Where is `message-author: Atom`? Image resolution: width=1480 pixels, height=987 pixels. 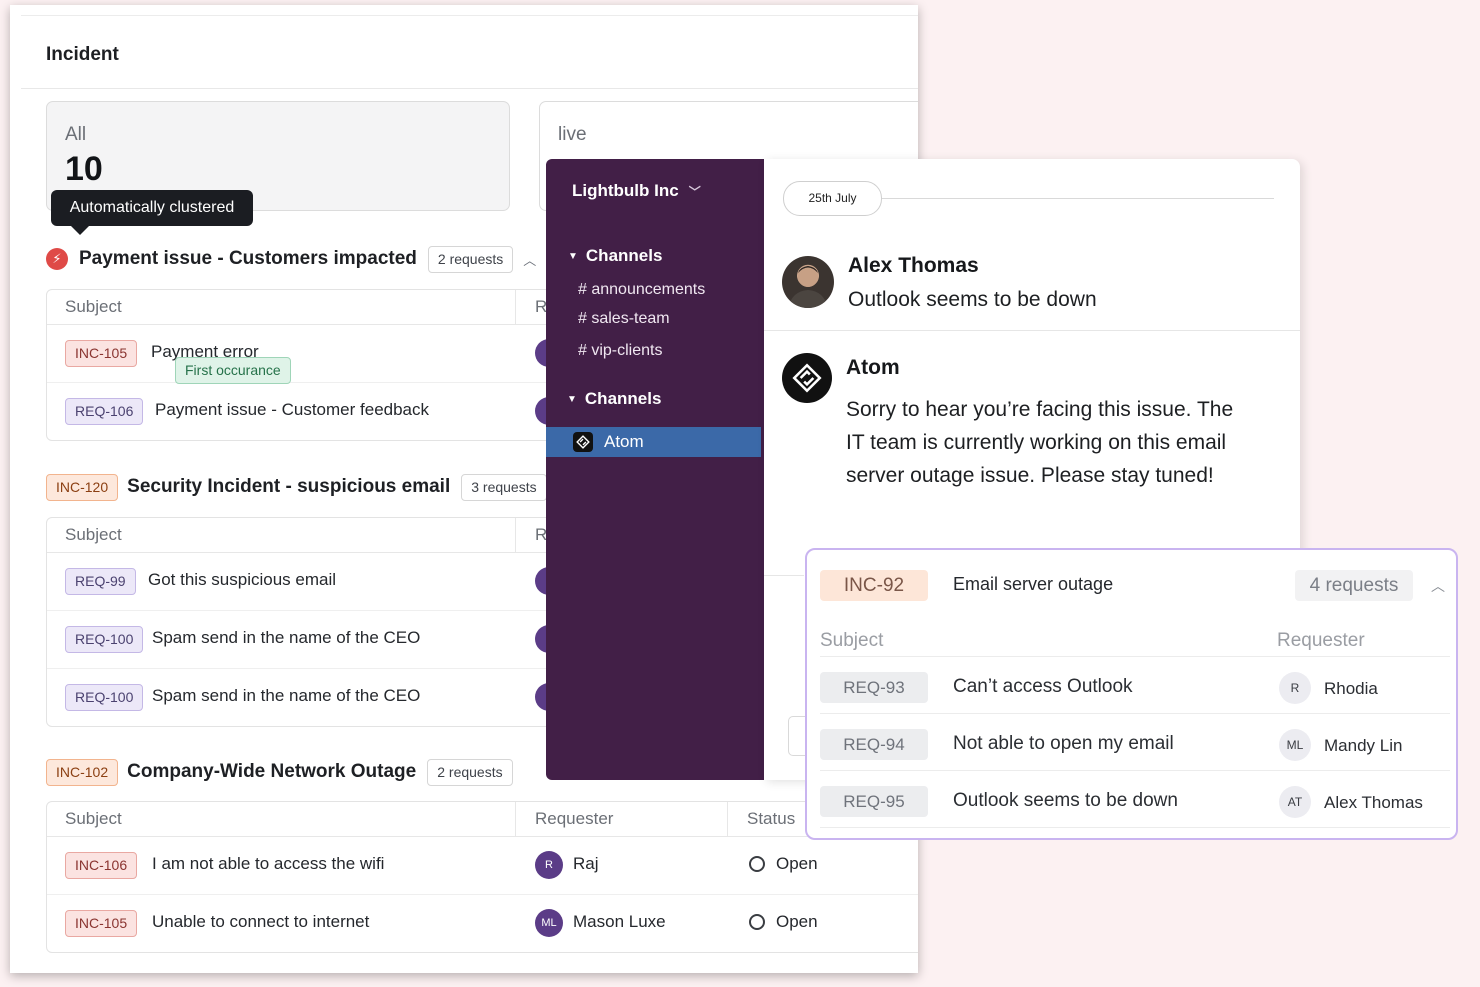
message-author: Atom is located at coordinates (873, 367).